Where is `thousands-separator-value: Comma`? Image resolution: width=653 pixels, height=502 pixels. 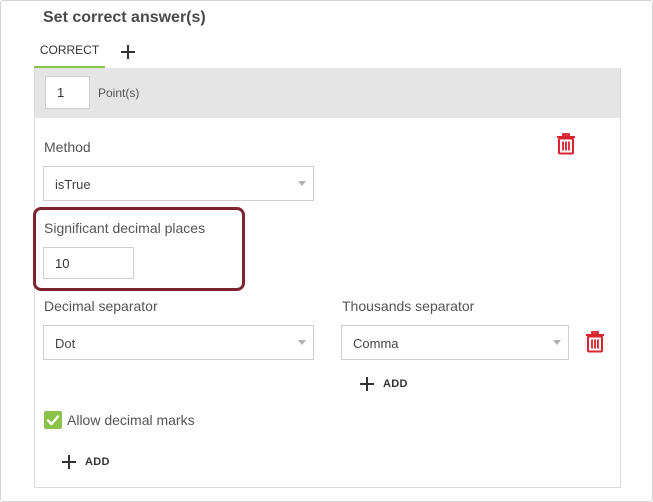
thousands-separator-value: Comma is located at coordinates (376, 343).